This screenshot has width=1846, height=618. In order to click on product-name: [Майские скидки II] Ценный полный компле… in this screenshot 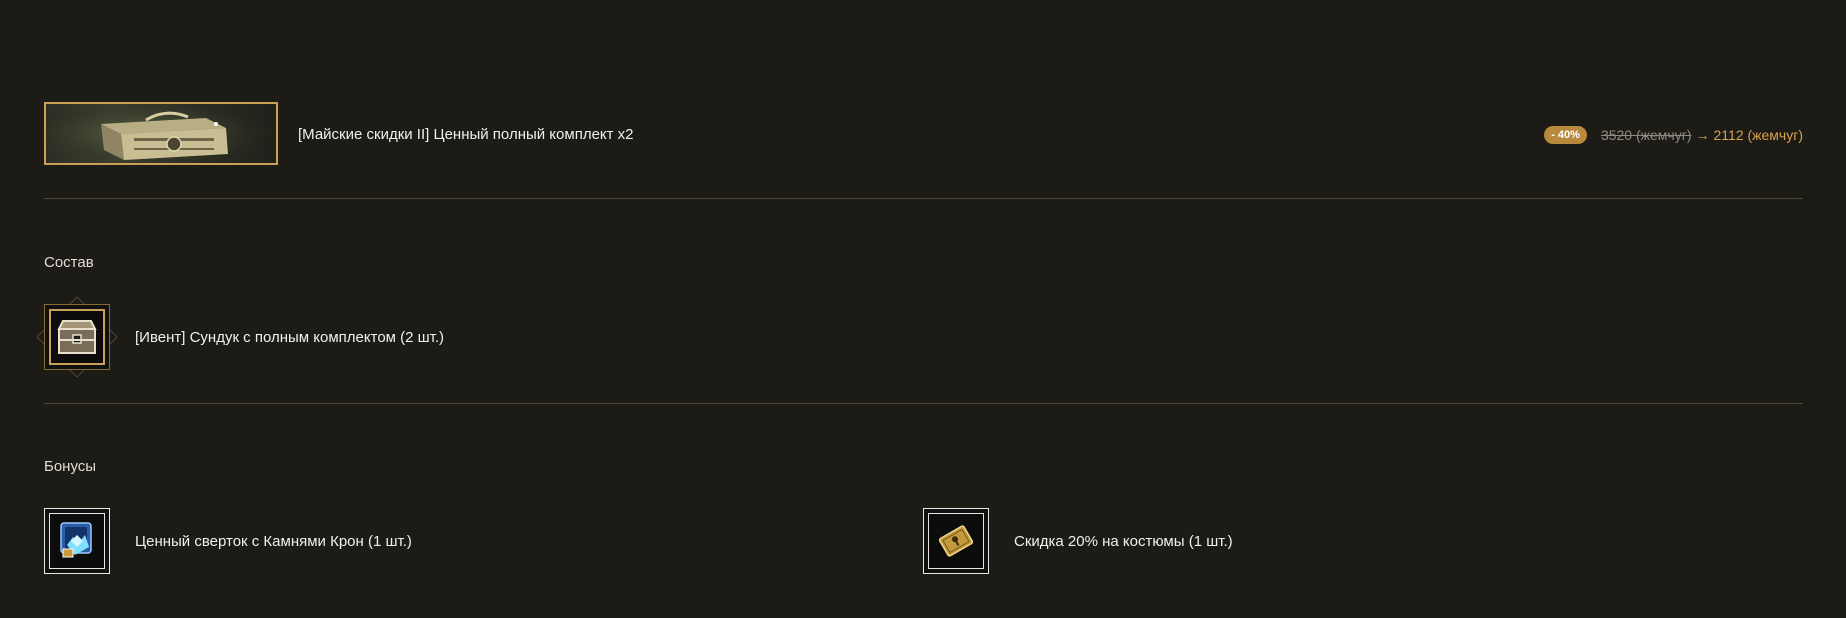, I will do `click(466, 134)`.